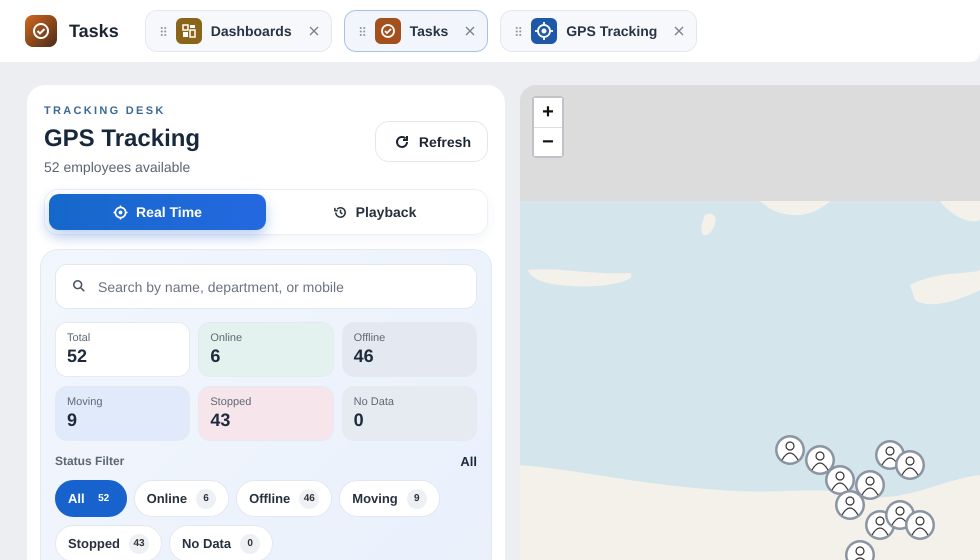  What do you see at coordinates (91, 498) in the screenshot?
I see `filter-chip: All 52` at bounding box center [91, 498].